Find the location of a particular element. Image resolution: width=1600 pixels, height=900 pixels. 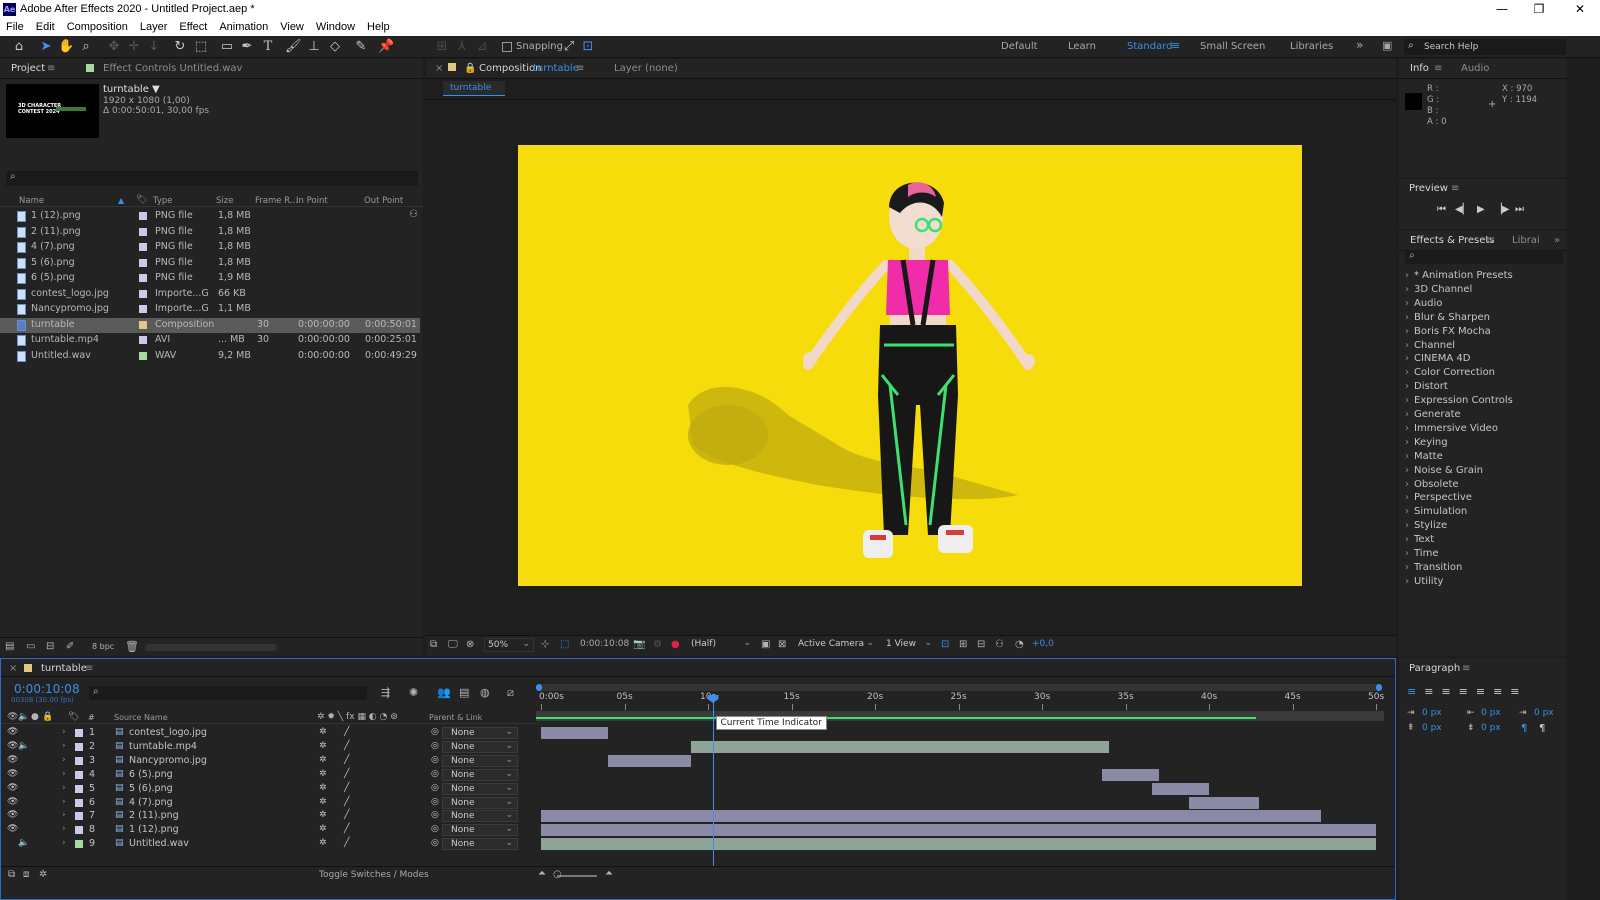

effect-category: Audio is located at coordinates (1423, 303).